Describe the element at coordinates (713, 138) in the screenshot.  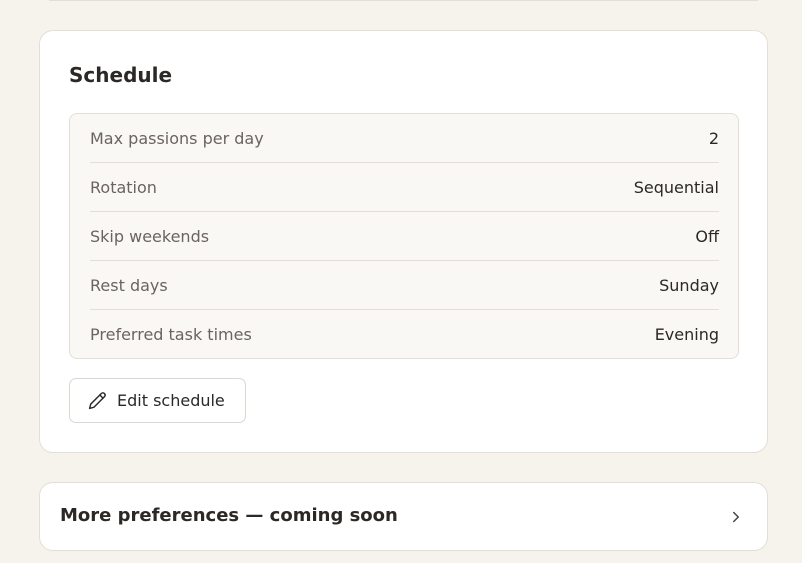
I see `setting-value: 2` at that location.